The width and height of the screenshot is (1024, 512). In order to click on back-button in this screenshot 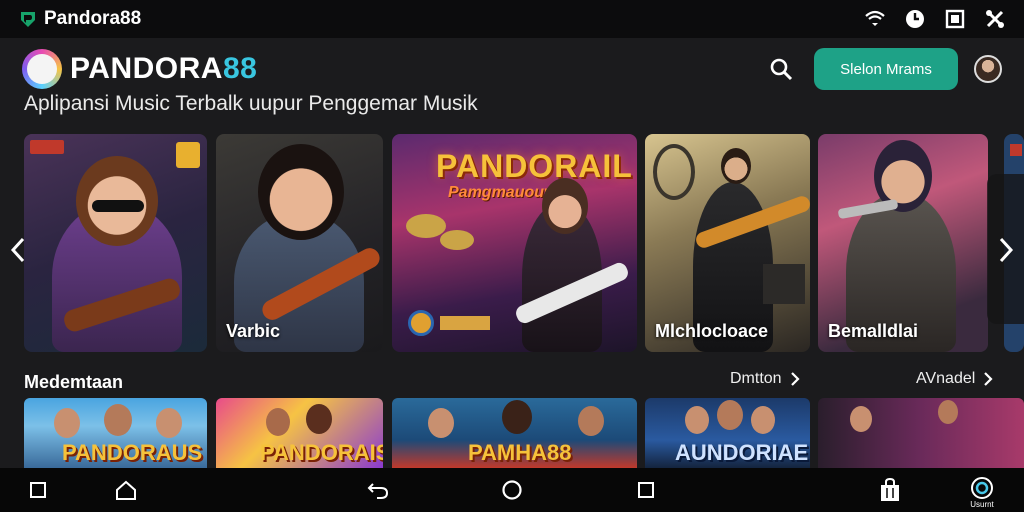, I will do `click(378, 490)`.